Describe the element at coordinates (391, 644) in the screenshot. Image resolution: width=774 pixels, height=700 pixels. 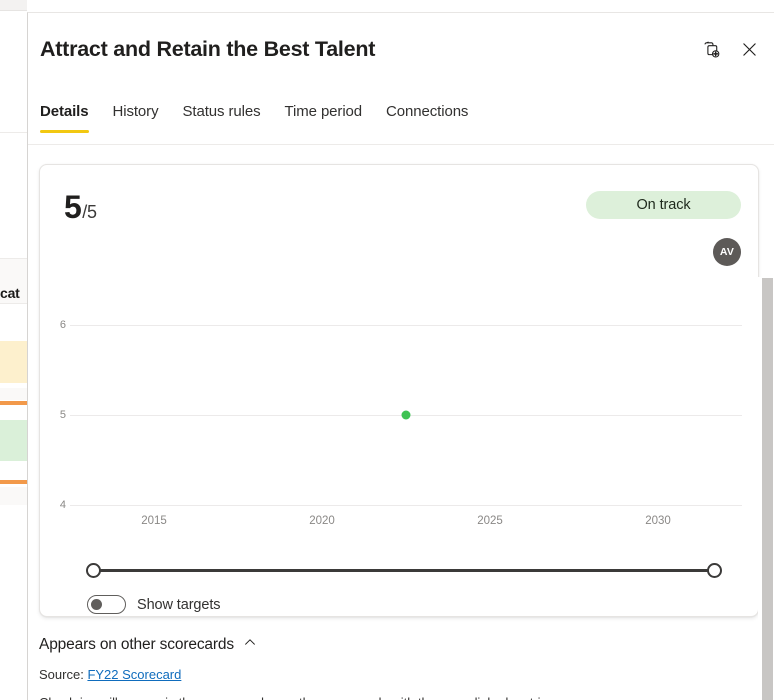
I see `section-header: Appears on other scorecards` at that location.